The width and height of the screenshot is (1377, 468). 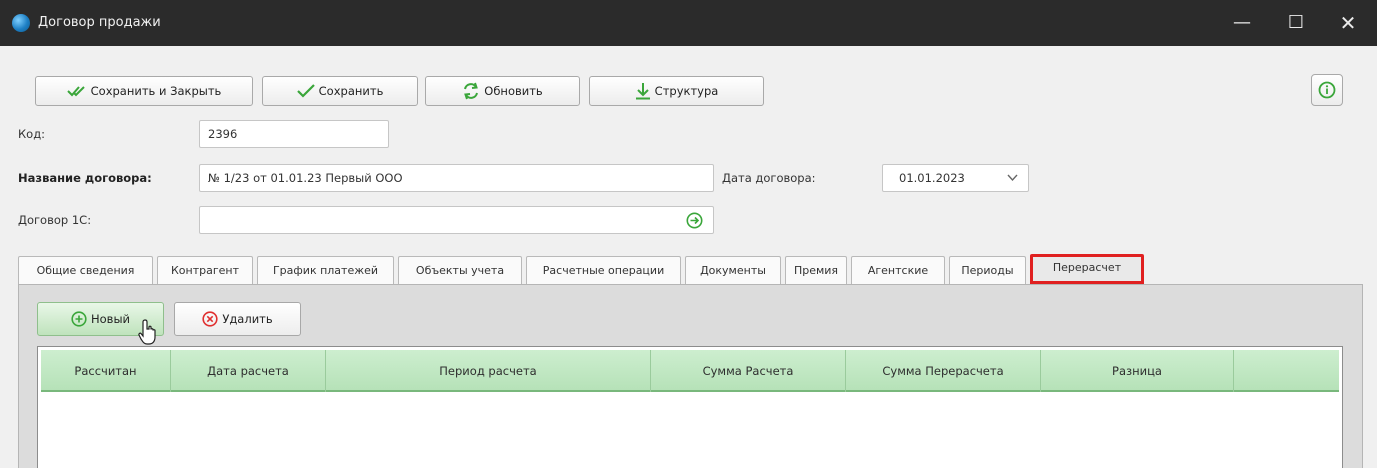 I want to click on plus-circle-icon, so click(x=79, y=319).